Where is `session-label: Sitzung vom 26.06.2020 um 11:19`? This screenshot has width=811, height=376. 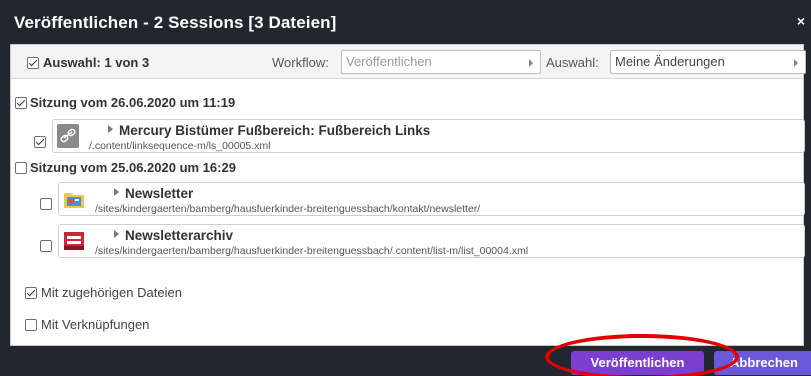 session-label: Sitzung vom 26.06.2020 um 11:19 is located at coordinates (133, 102).